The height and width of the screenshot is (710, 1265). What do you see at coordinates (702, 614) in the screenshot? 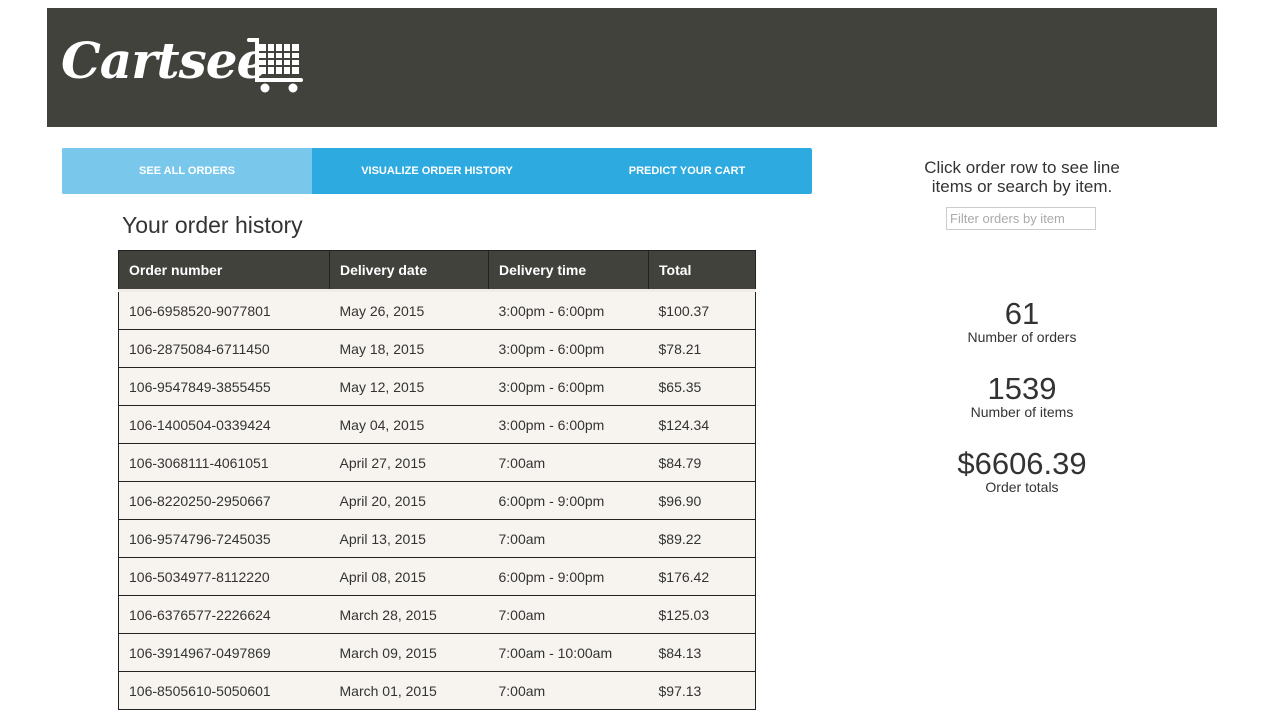
I see `total-cell: $125.03` at bounding box center [702, 614].